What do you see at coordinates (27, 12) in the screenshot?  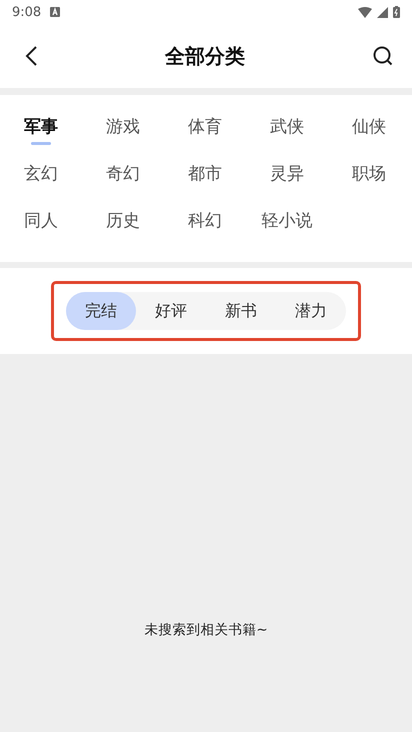 I see `status-time: 9:08` at bounding box center [27, 12].